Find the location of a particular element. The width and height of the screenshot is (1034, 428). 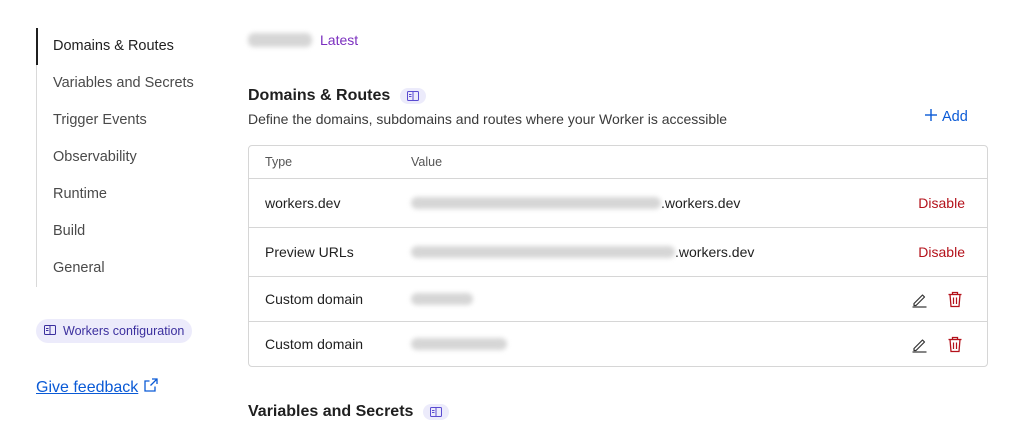

add-domain-button: Add is located at coordinates (946, 117).